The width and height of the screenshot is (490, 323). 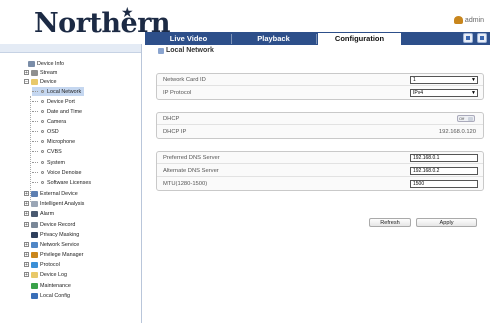 I want to click on sidebar-item-label: Maintenance, so click(x=55, y=285).